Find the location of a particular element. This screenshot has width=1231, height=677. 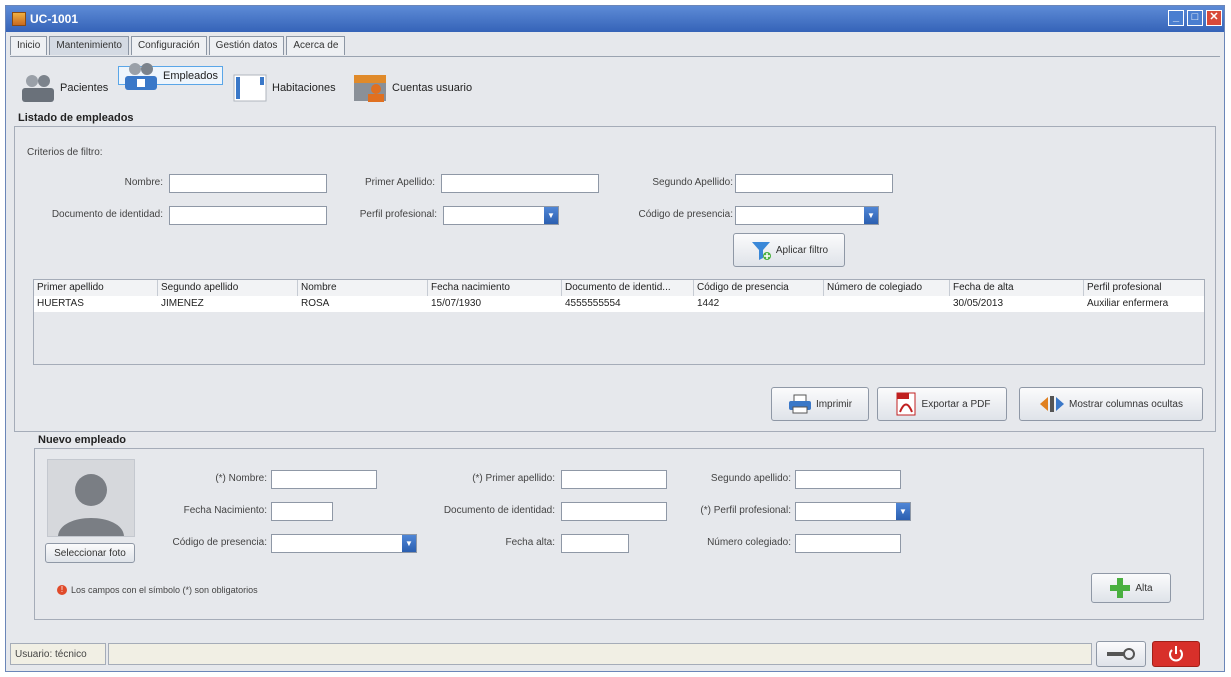

filtro-apellido2-input is located at coordinates (814, 183).